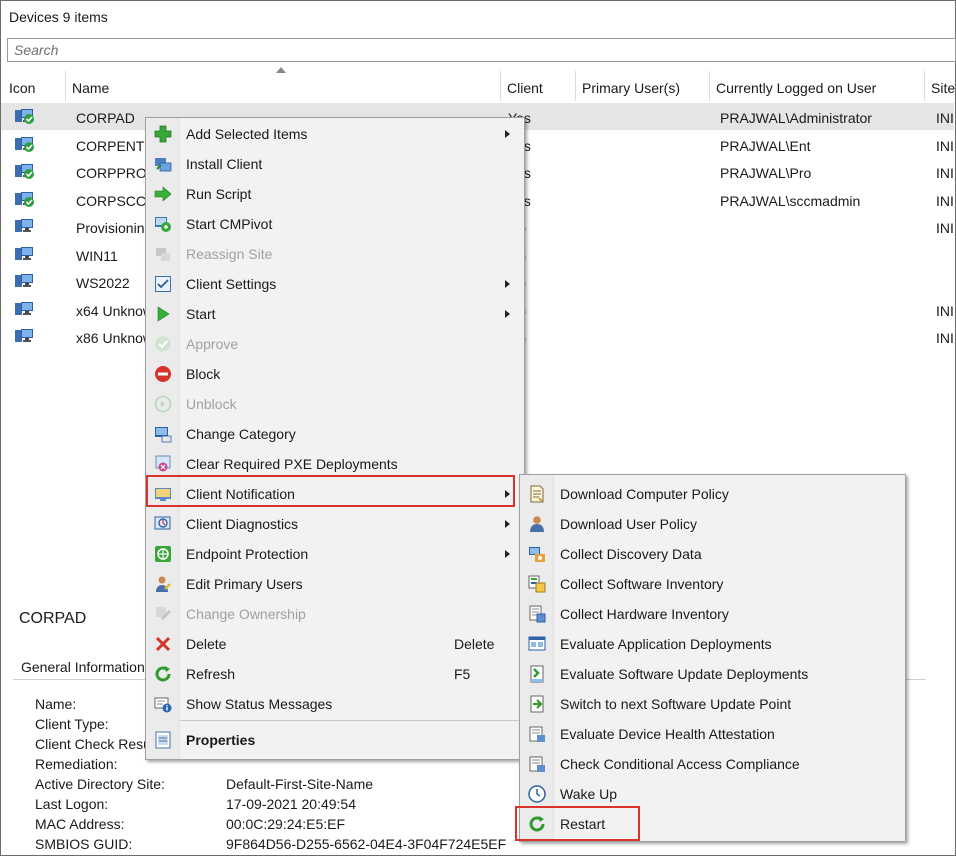 The image size is (956, 856). Describe the element at coordinates (335, 194) in the screenshot. I see `menu-item-run-script: Run Script` at that location.